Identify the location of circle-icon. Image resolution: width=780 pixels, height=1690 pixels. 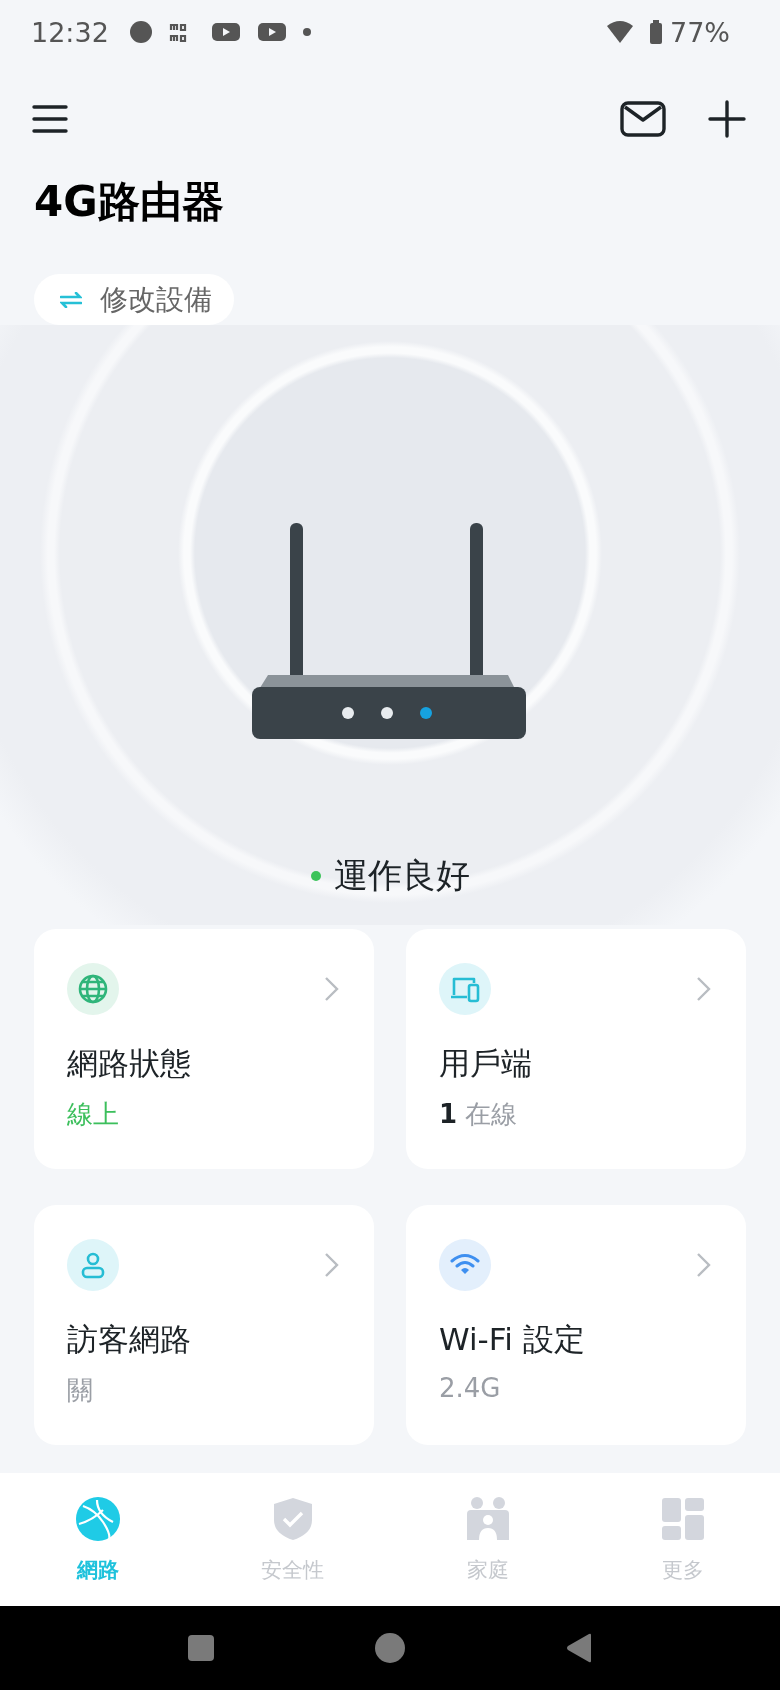
(140, 32).